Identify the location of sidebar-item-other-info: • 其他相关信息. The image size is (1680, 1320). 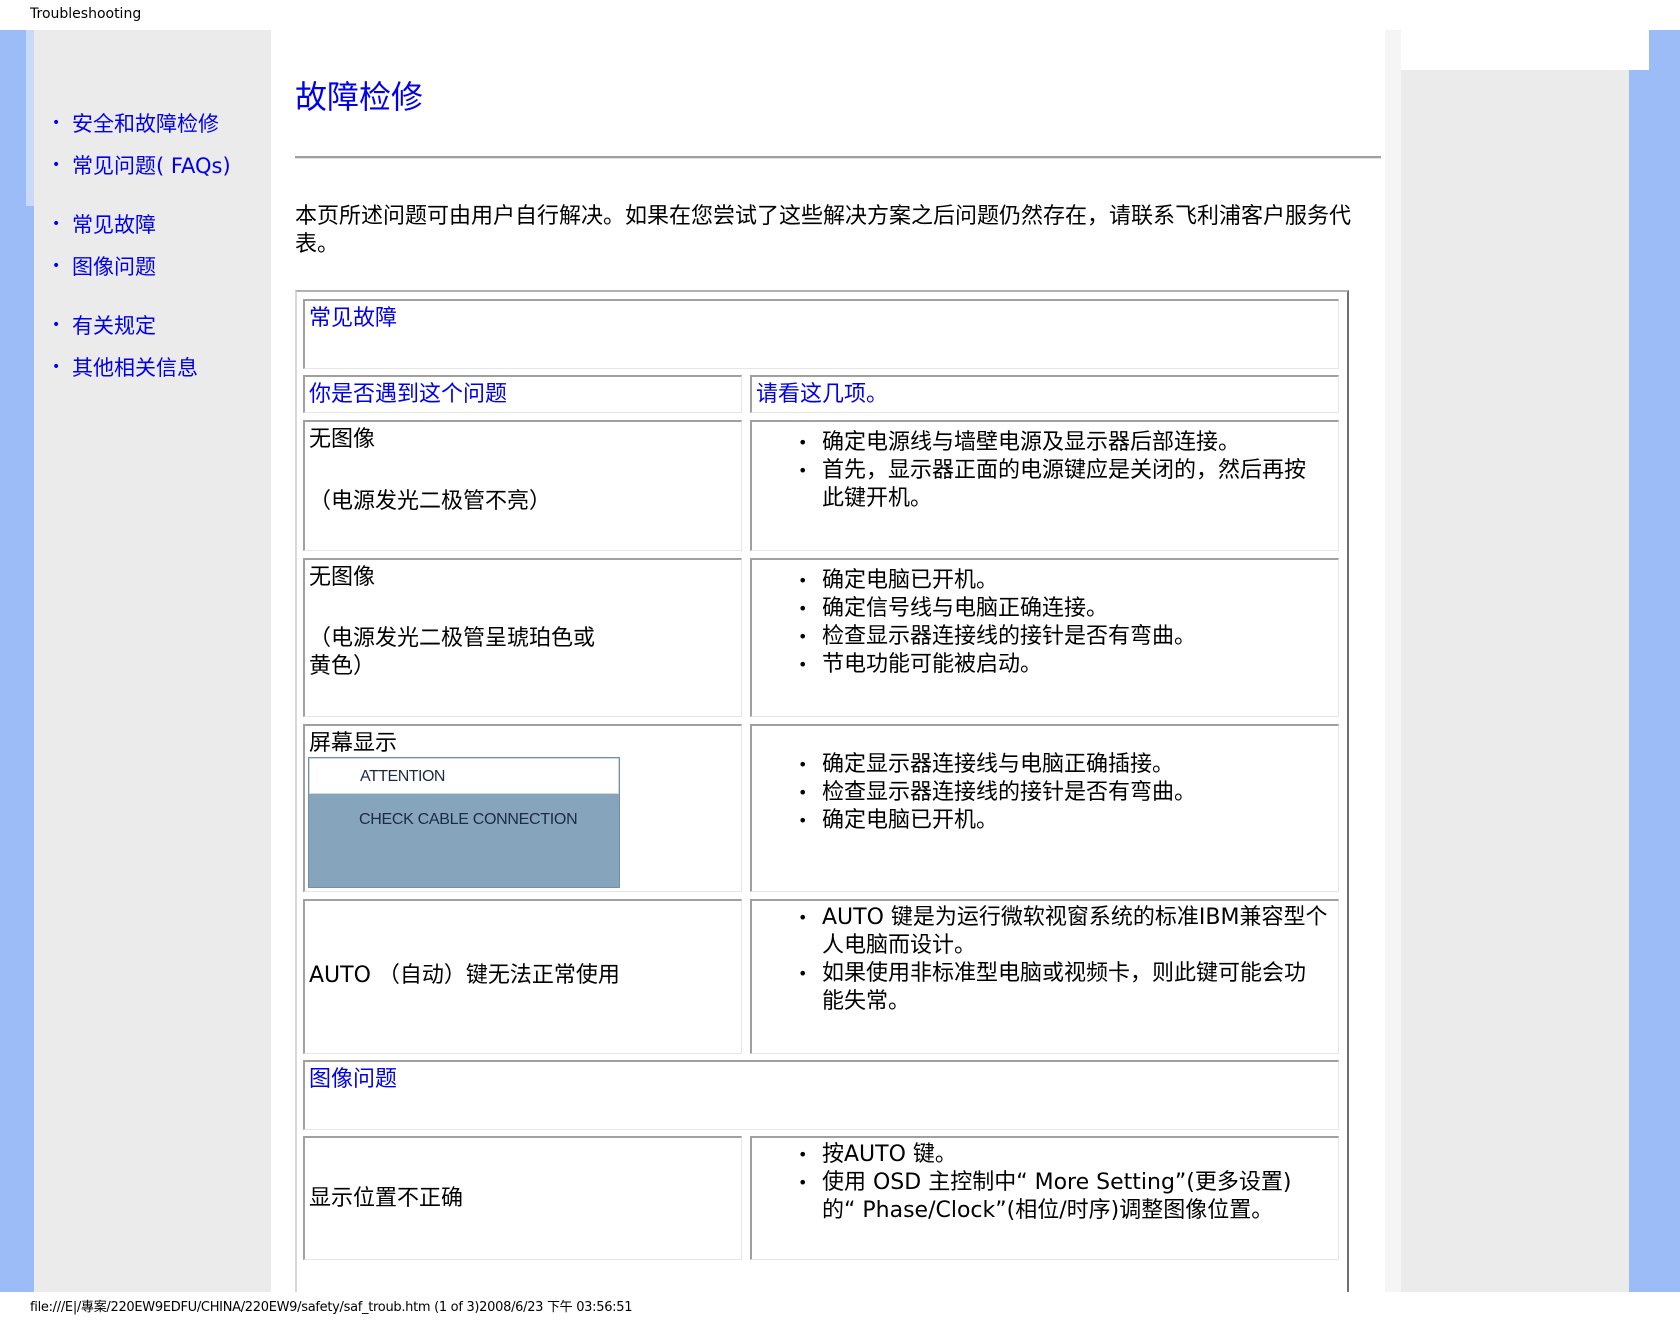
(125, 367).